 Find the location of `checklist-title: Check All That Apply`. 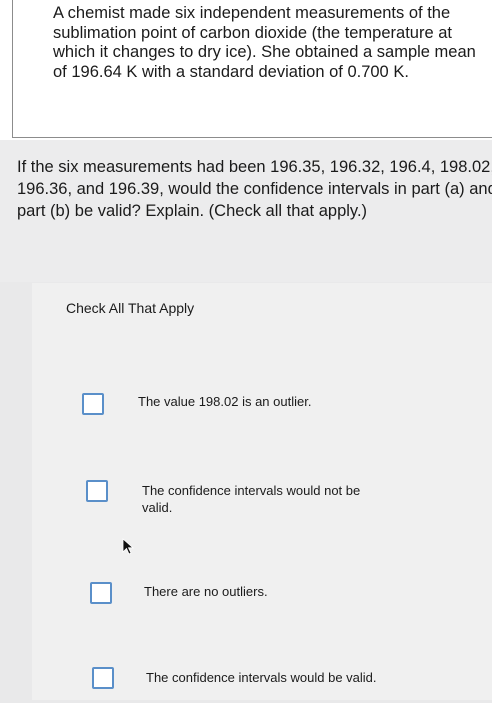

checklist-title: Check All That Apply is located at coordinates (130, 308).